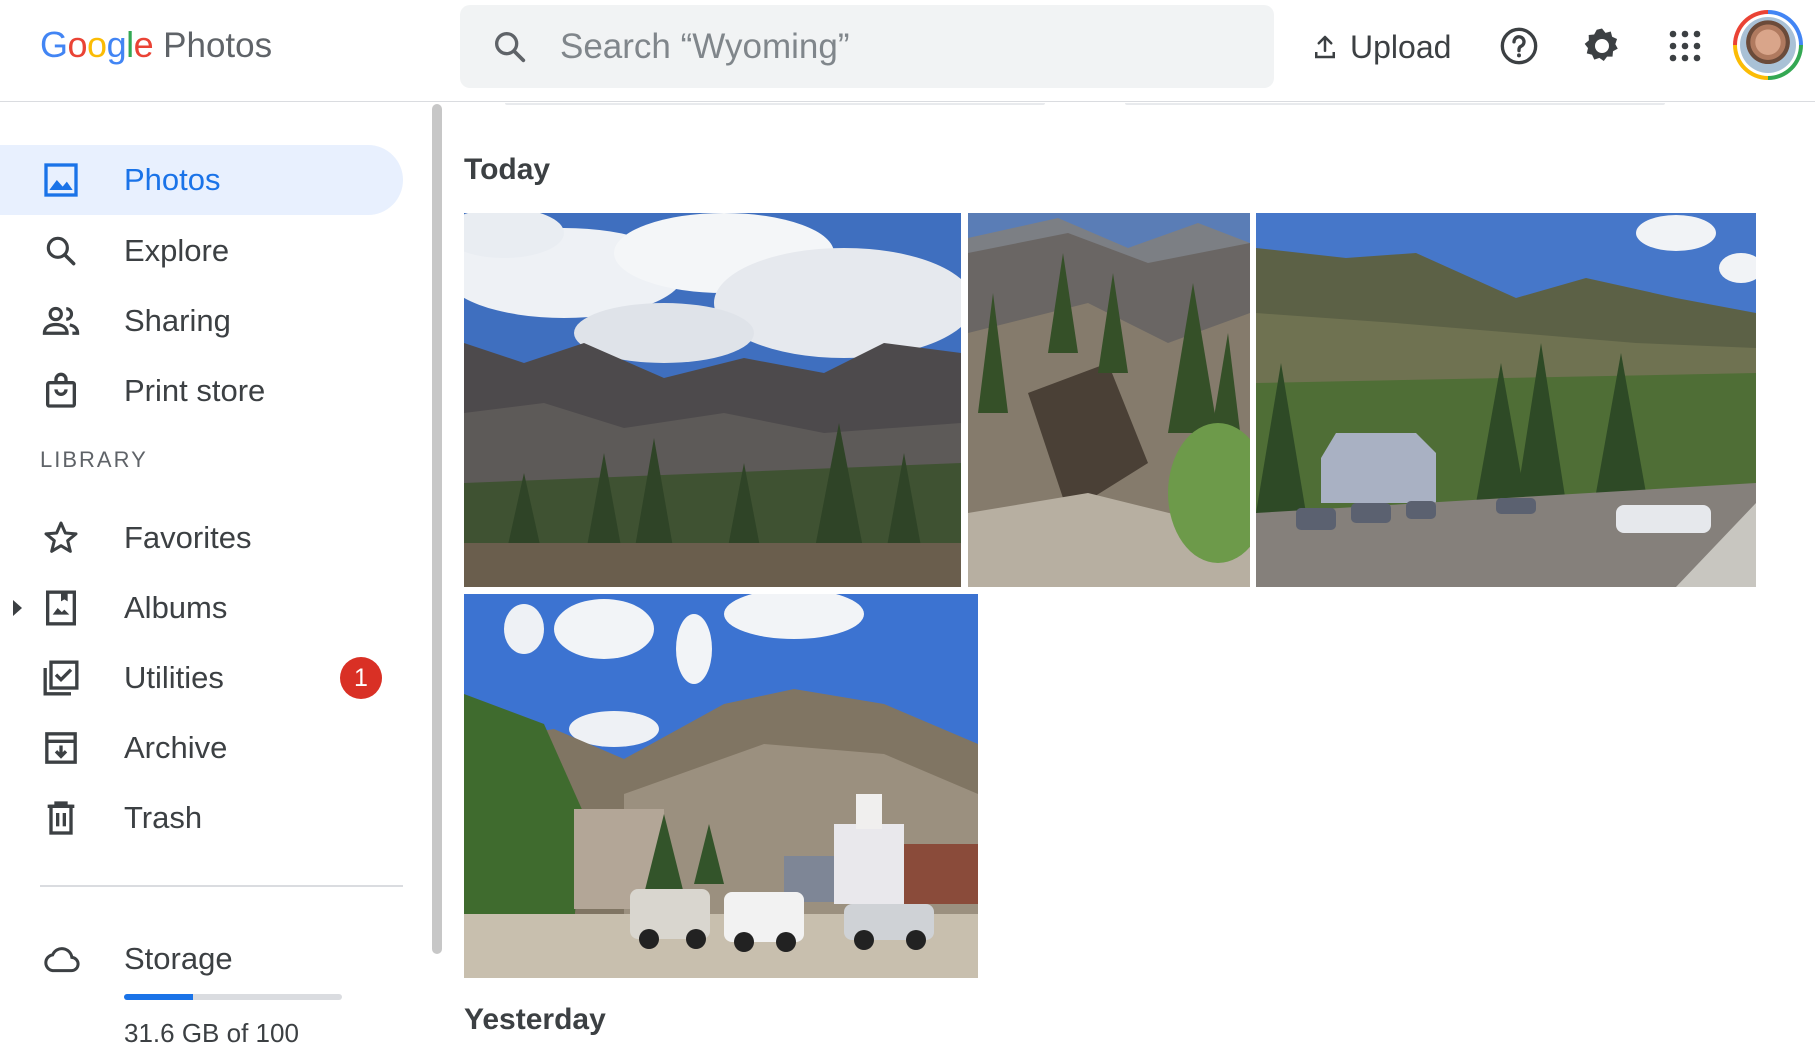 The image size is (1815, 1057). Describe the element at coordinates (437, 529) in the screenshot. I see `sidebar-scrollbar` at that location.